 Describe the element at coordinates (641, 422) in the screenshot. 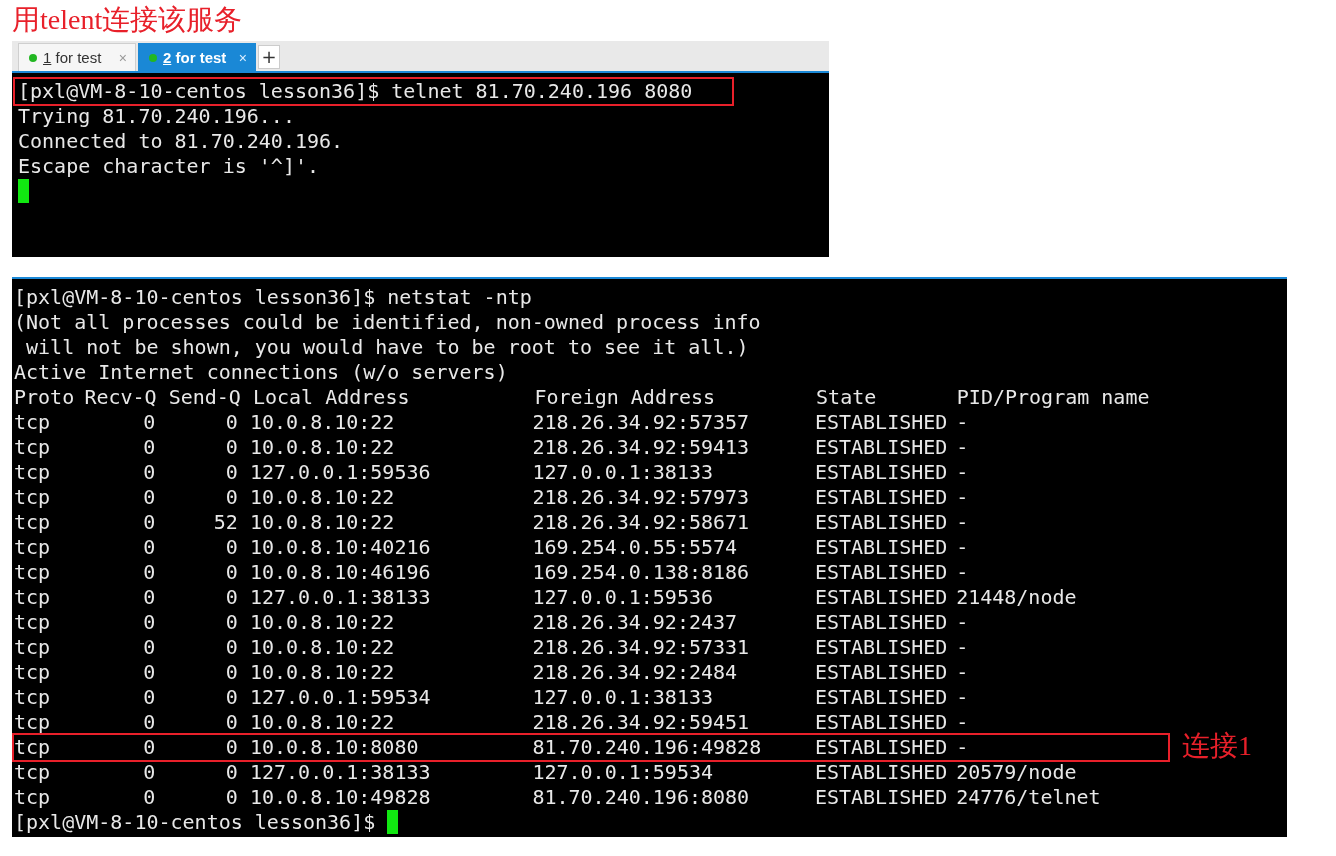

I see `table-cell-text: 218.26.34.92:57357` at that location.